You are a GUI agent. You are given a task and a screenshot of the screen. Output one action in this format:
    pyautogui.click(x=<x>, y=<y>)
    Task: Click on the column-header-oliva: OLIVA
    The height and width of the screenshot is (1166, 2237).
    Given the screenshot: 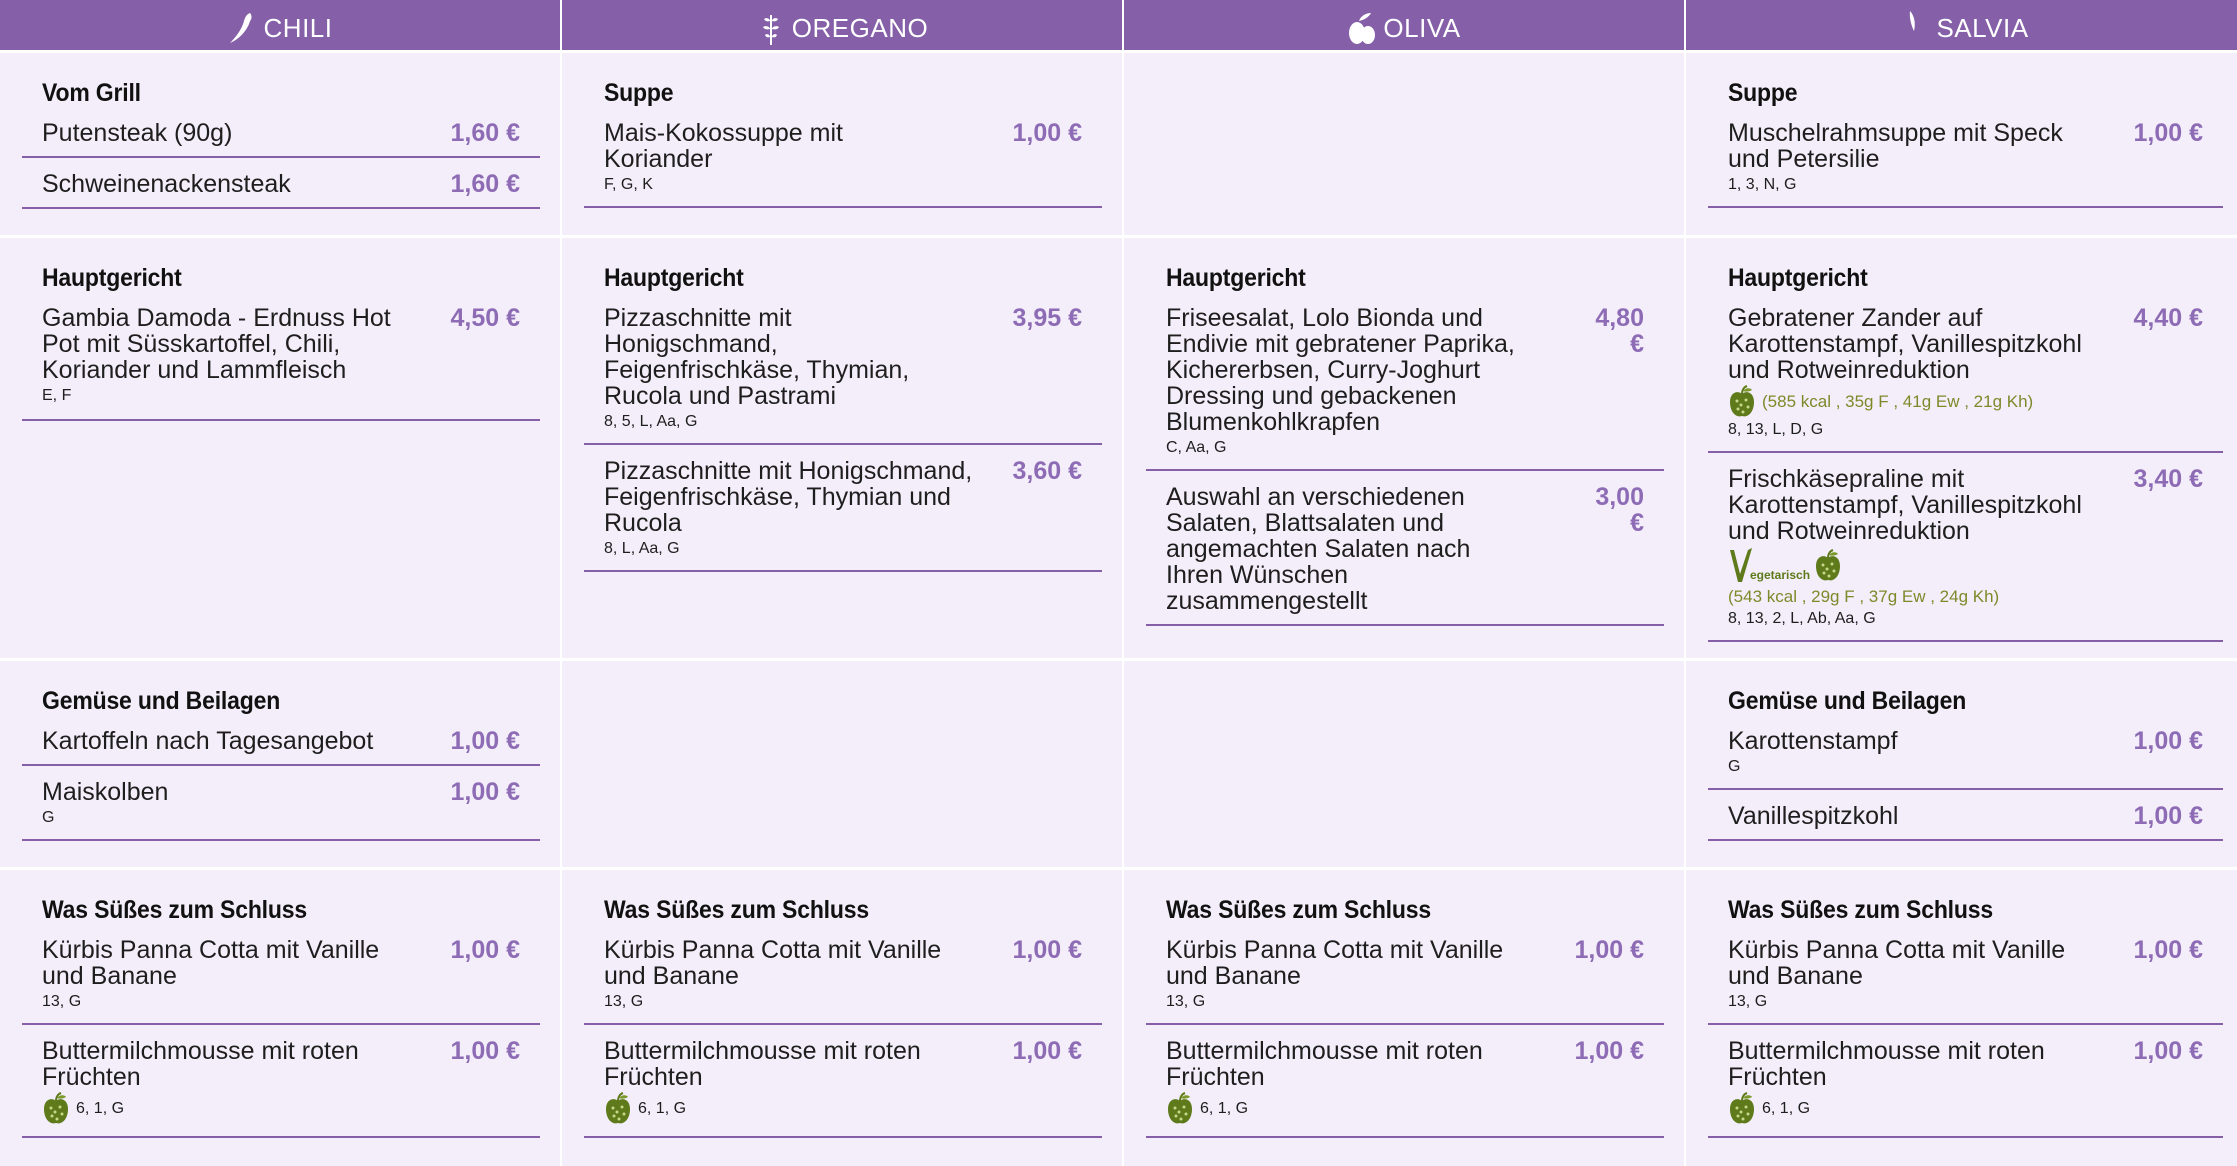 What is the action you would take?
    pyautogui.click(x=1404, y=25)
    